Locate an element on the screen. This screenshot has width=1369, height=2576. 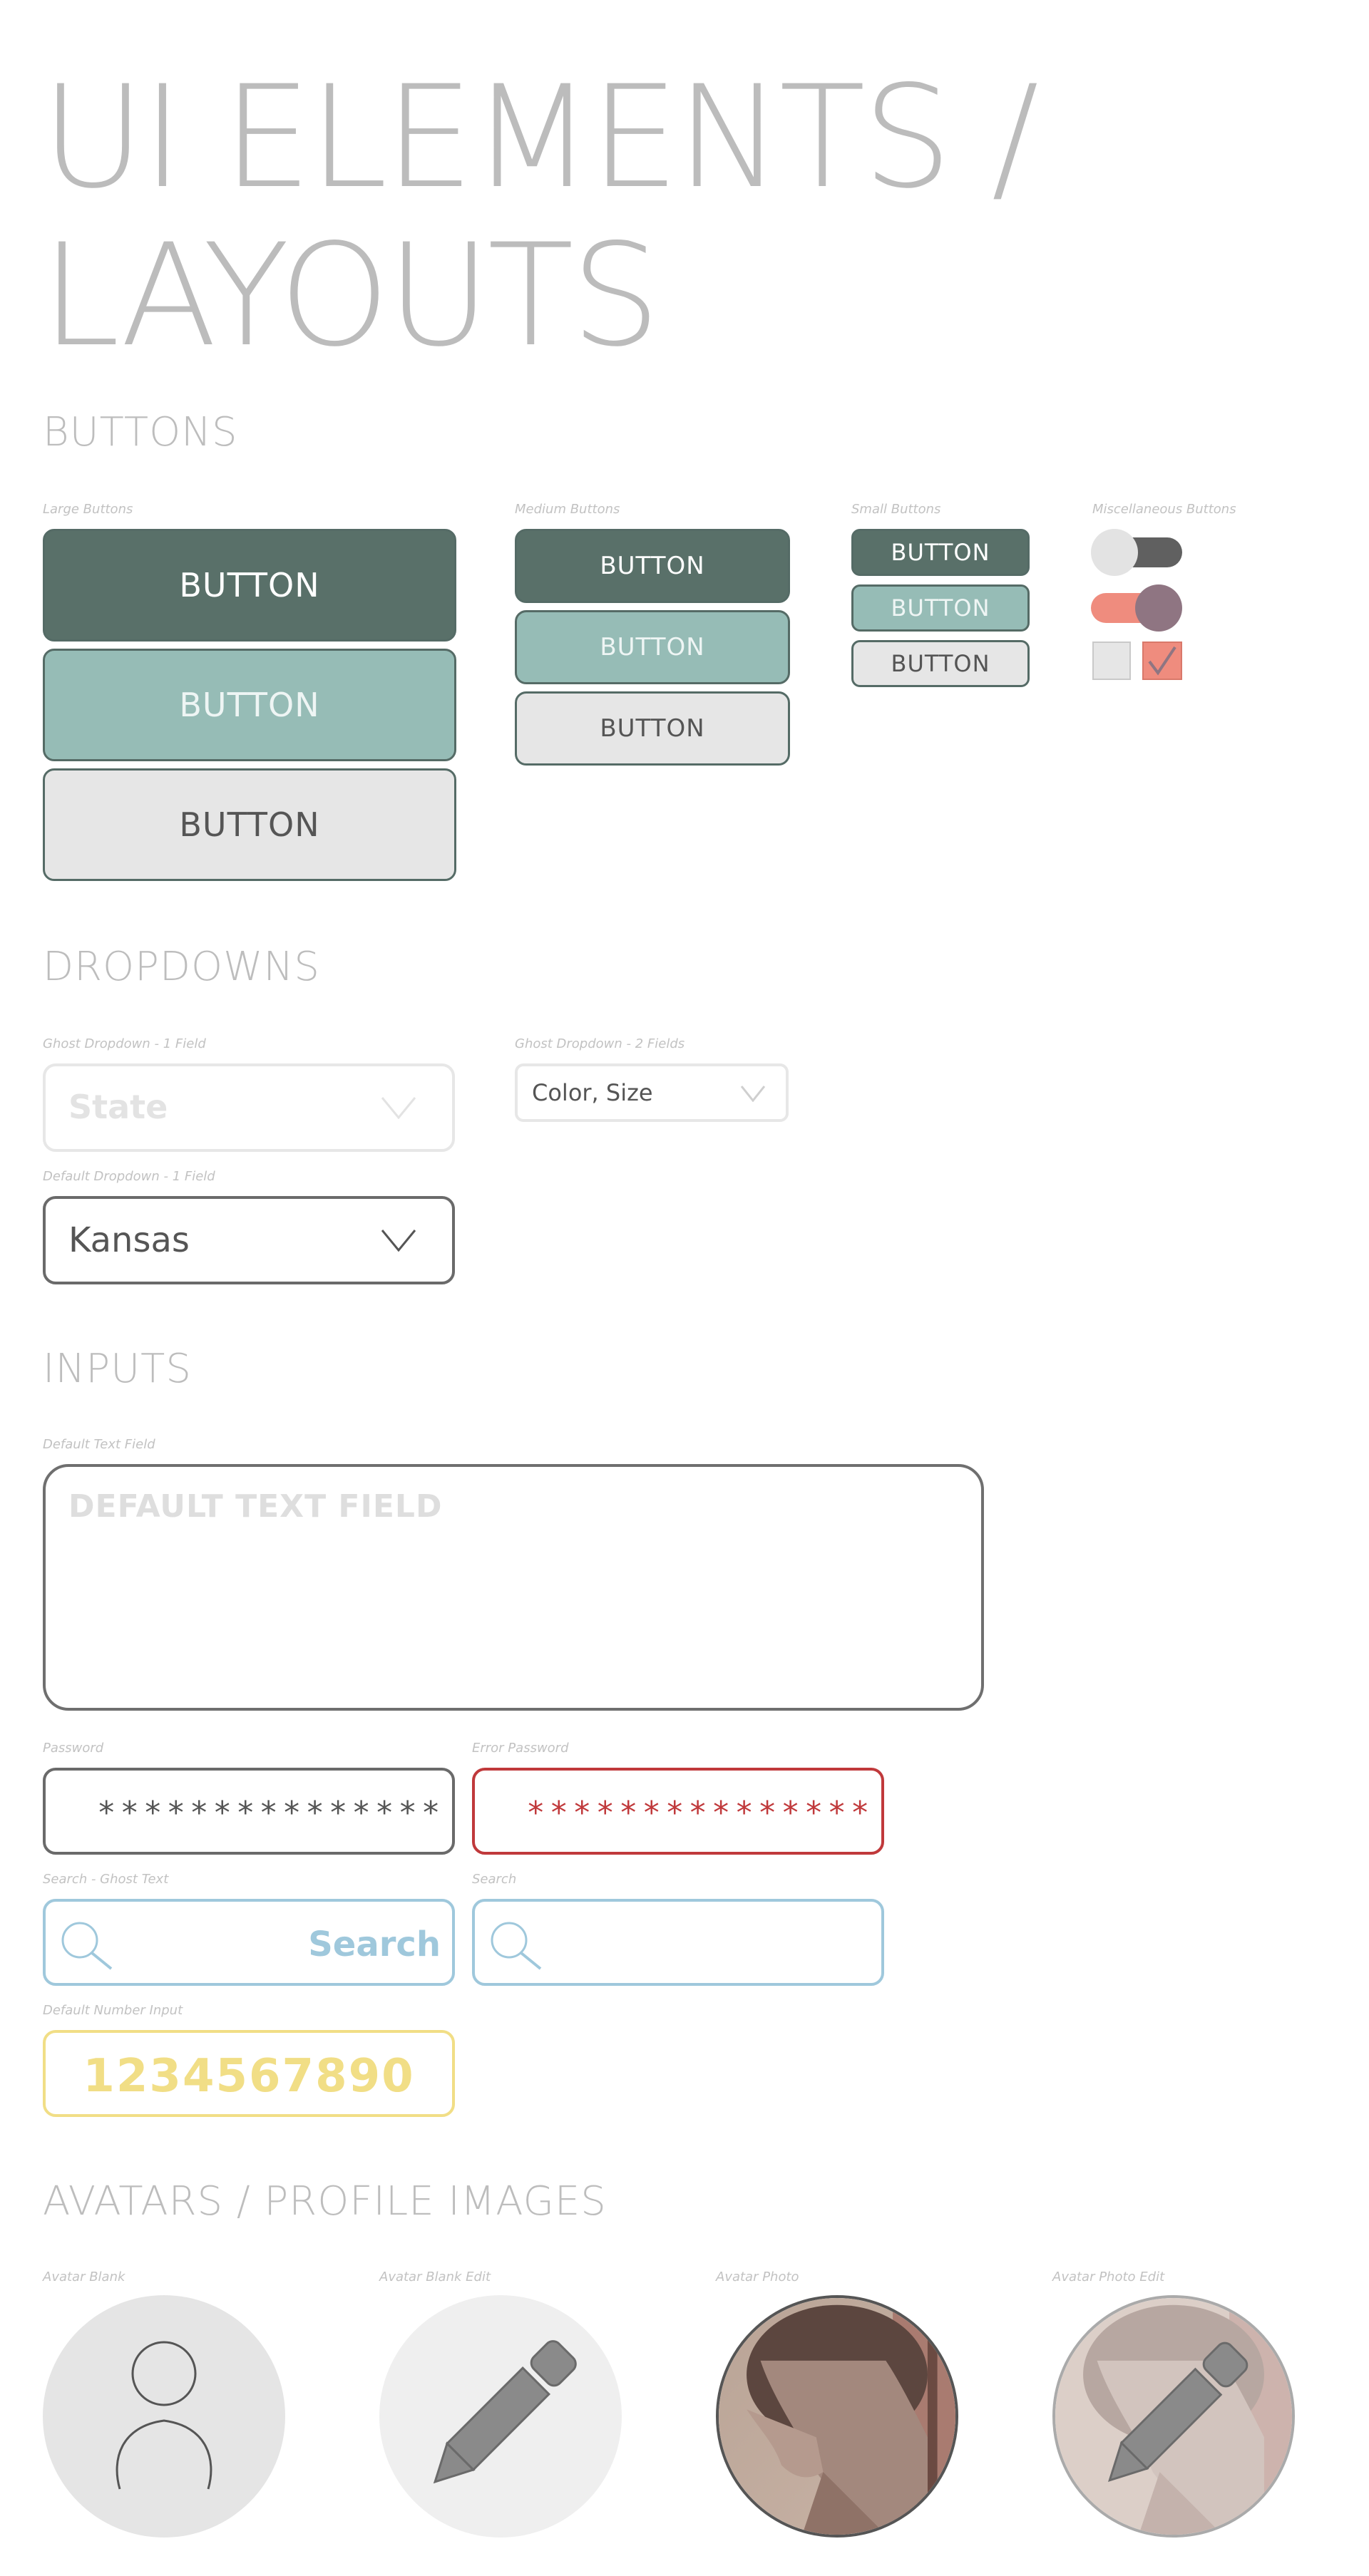
search-caption: Search is located at coordinates (494, 1879).